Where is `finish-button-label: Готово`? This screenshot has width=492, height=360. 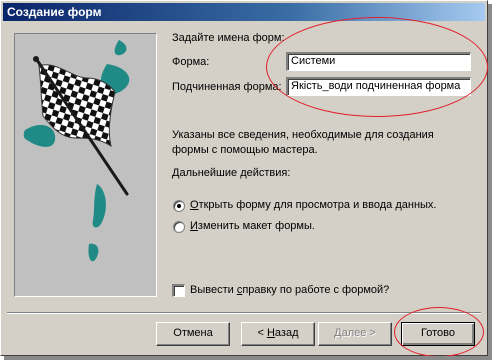 finish-button-label: Готово is located at coordinates (438, 333).